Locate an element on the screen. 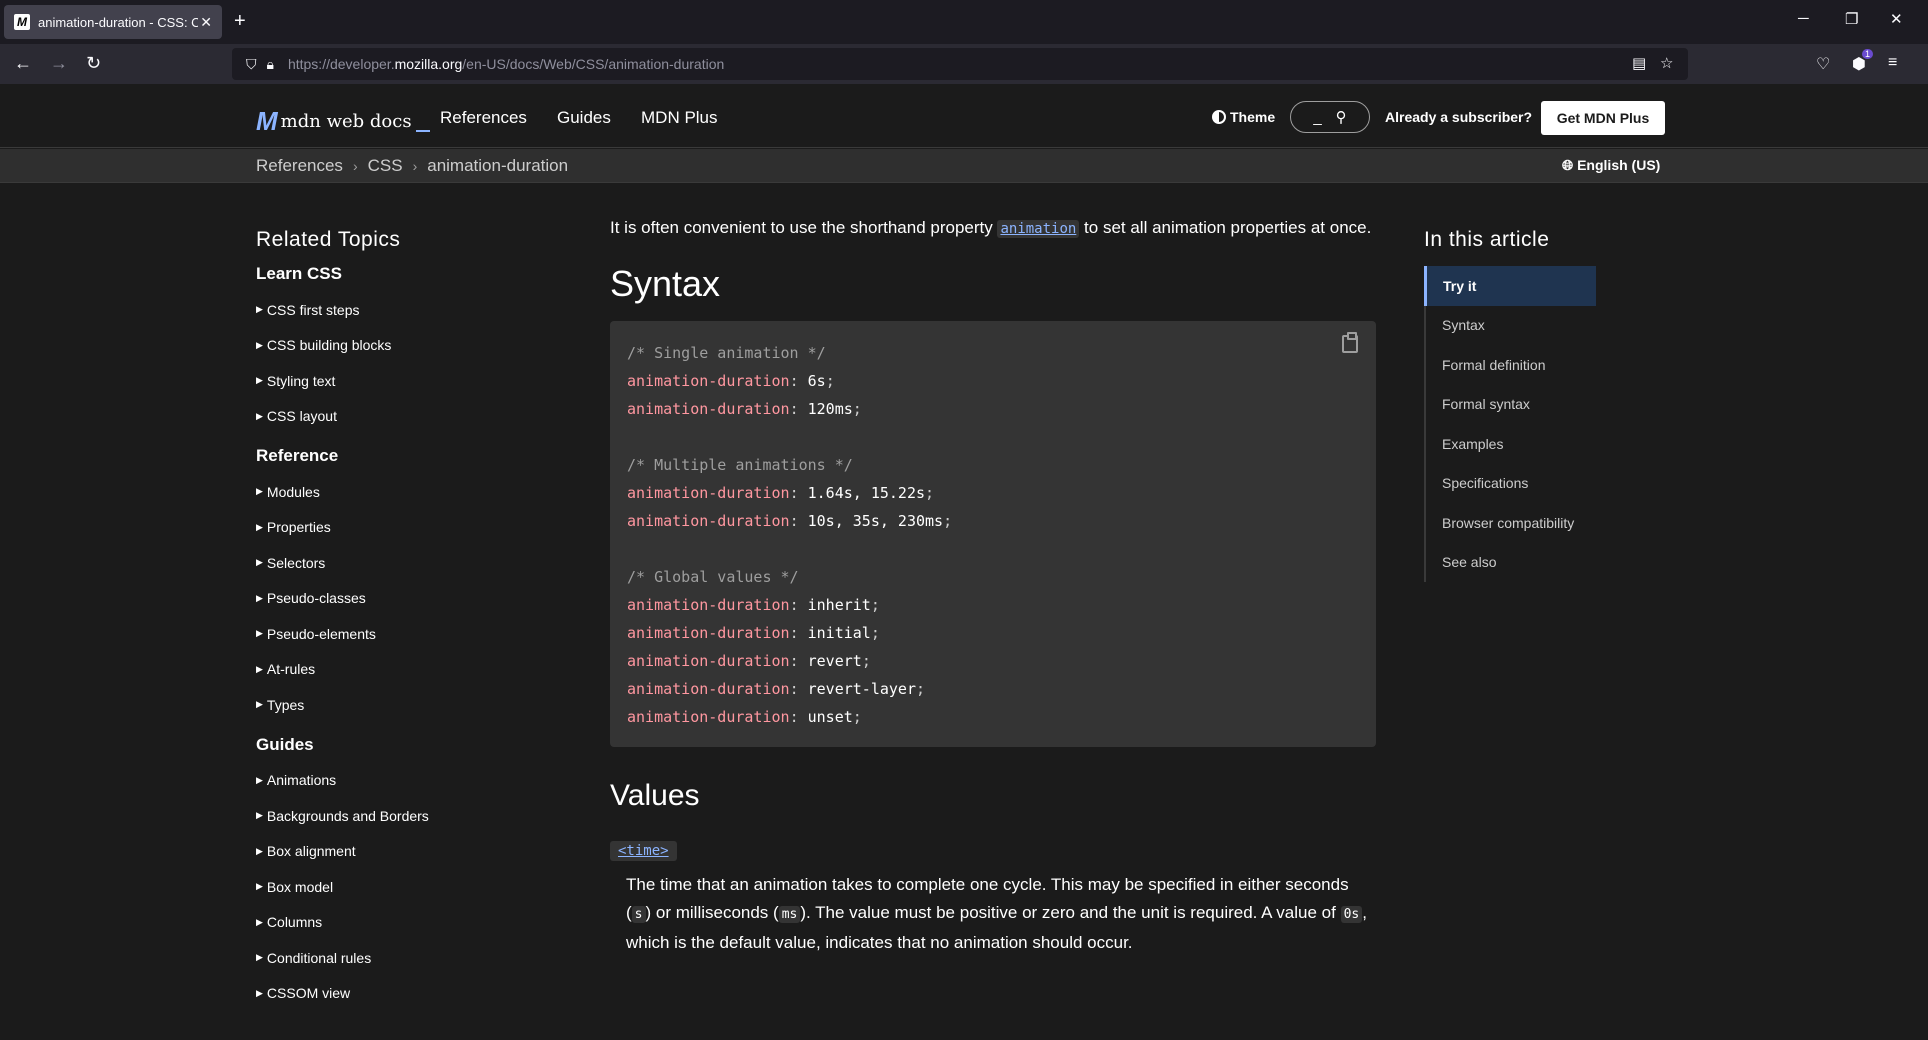  sidebar-item: ▶ CSSOM view is located at coordinates (406, 994).